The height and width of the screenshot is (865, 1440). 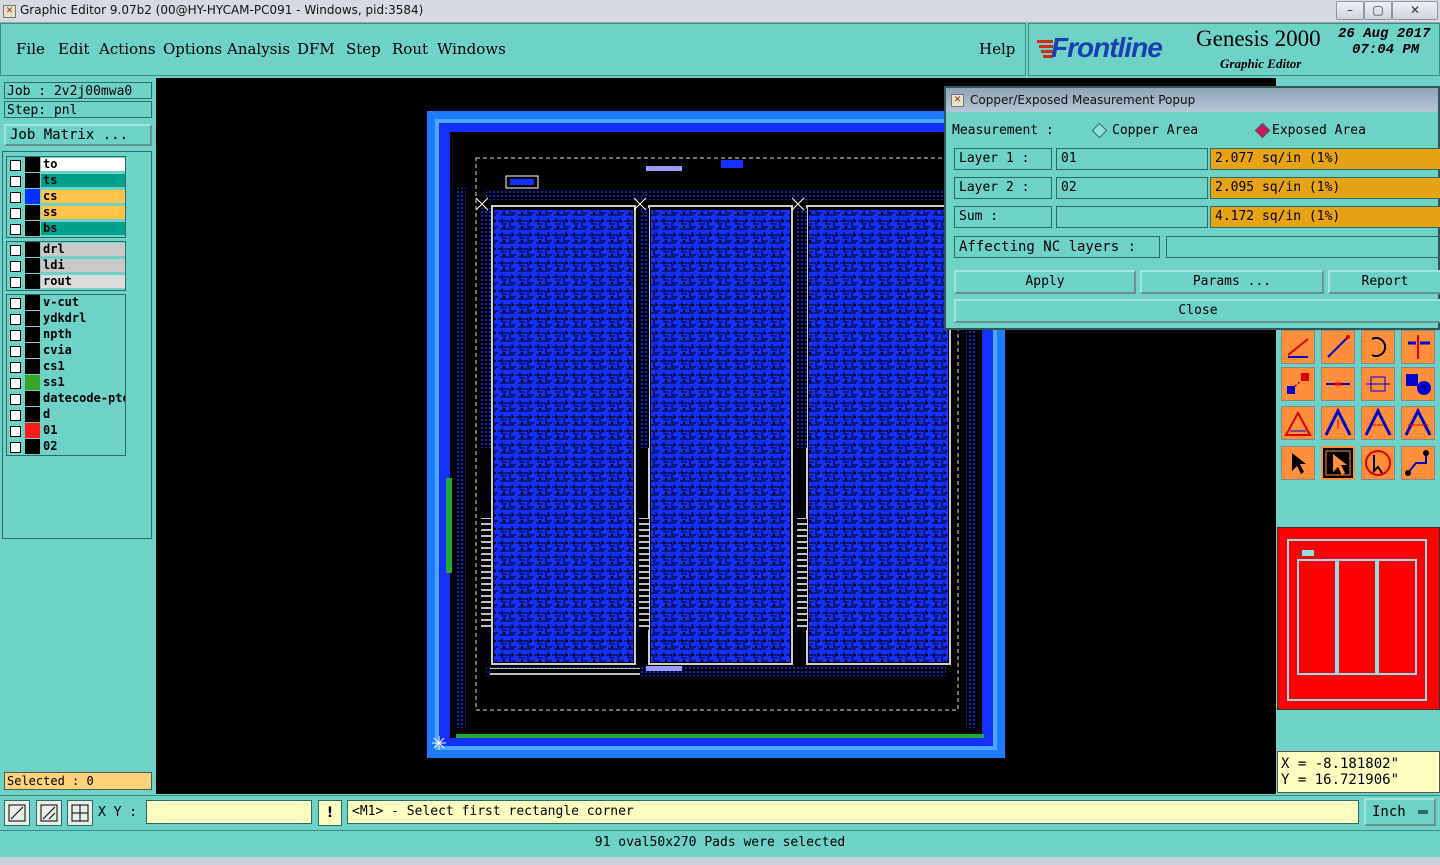 I want to click on layer-row: ldi, so click(x=66, y=266).